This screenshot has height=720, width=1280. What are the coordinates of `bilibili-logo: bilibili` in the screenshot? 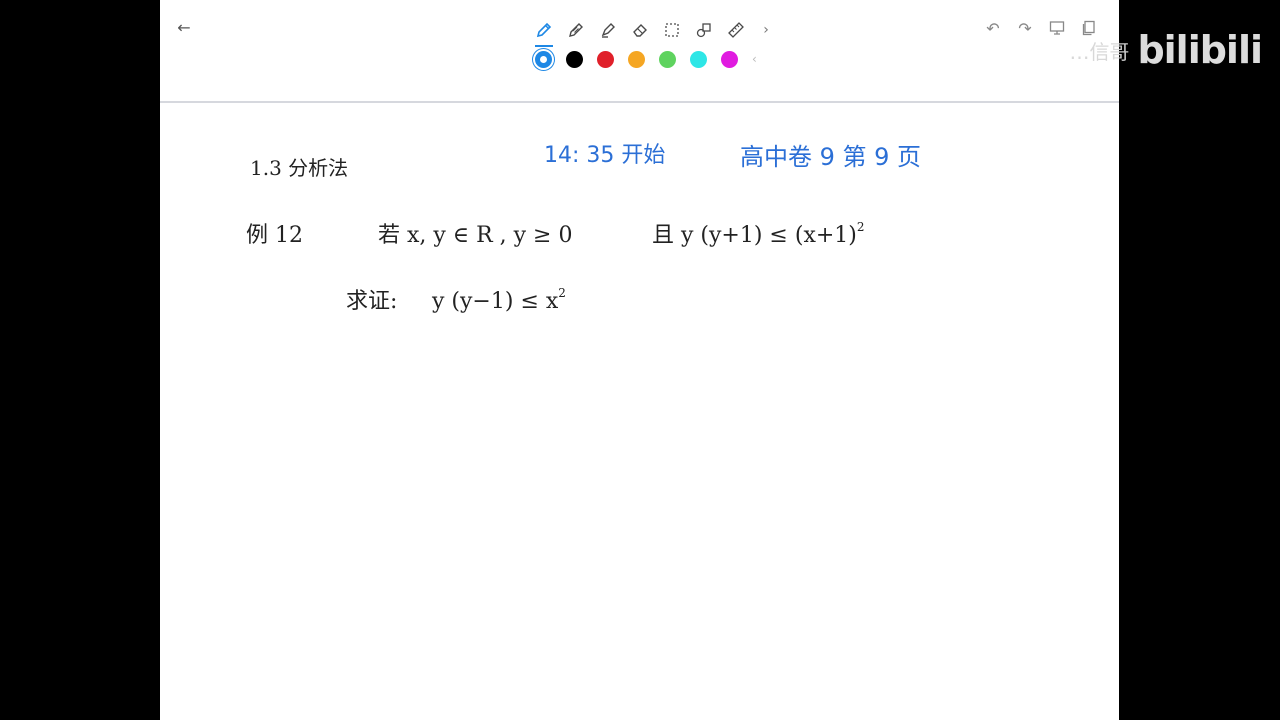 It's located at (1200, 50).